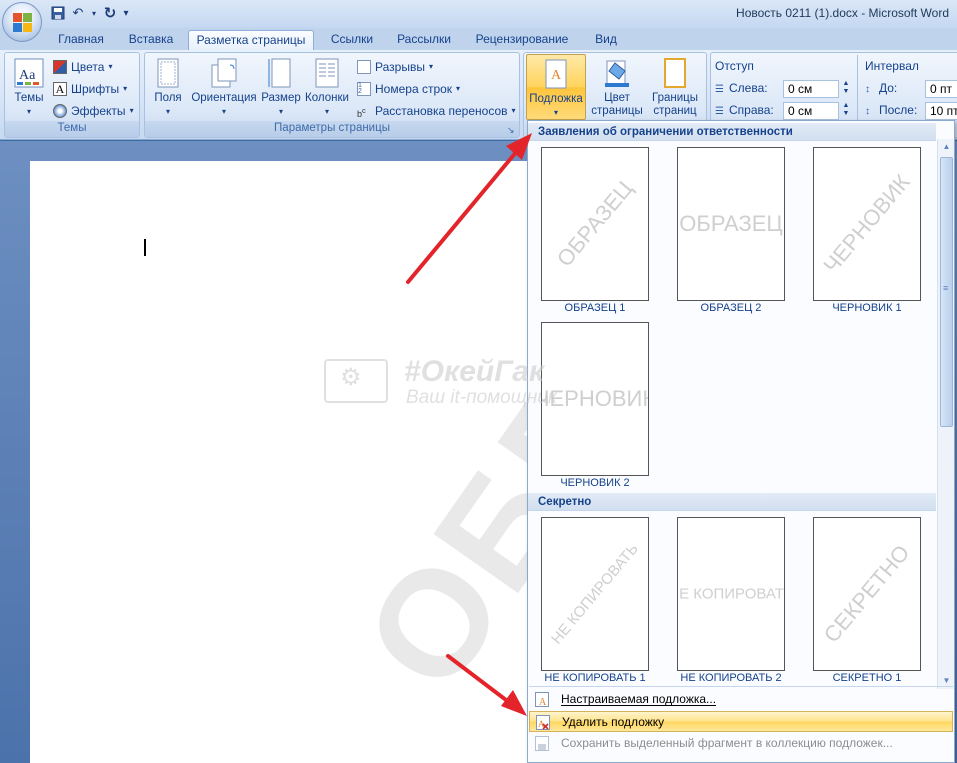 This screenshot has width=957, height=763. Describe the element at coordinates (941, 89) in the screenshot. I see `spacing-before-field: 0 пт` at that location.